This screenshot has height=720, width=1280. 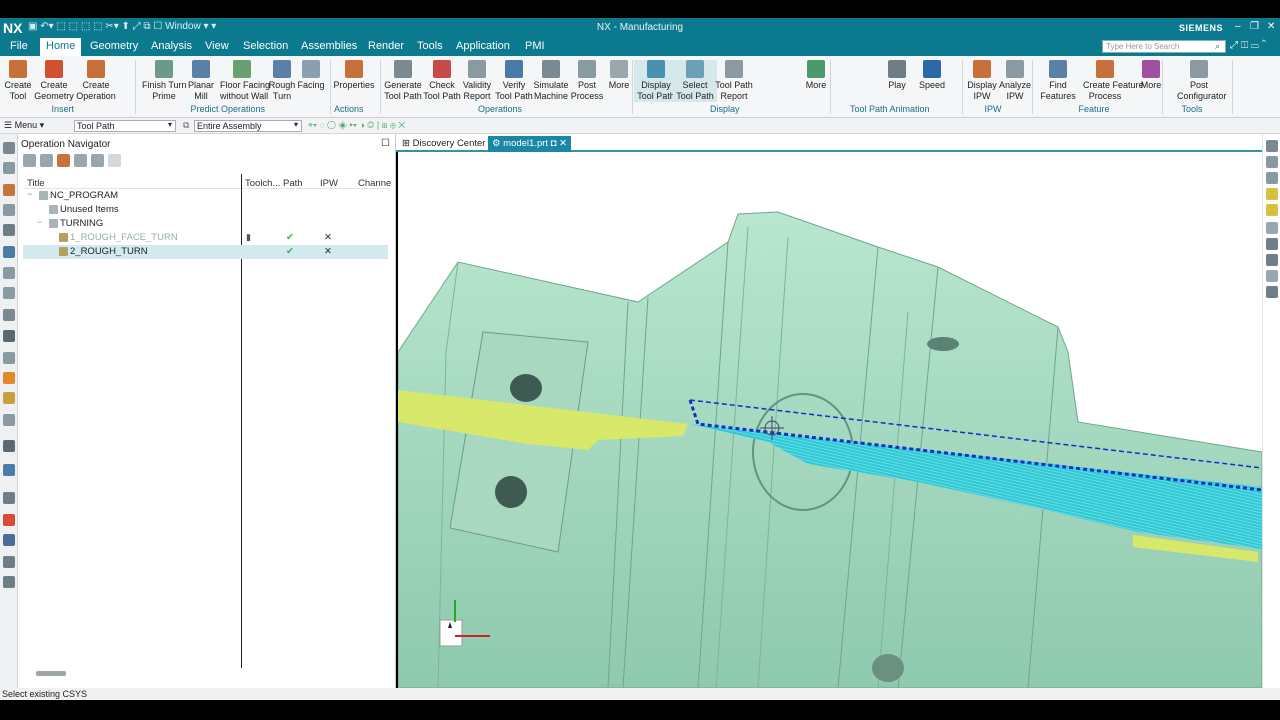 What do you see at coordinates (329, 46) in the screenshot?
I see `menu-tab-assemblies: Assemblies` at bounding box center [329, 46].